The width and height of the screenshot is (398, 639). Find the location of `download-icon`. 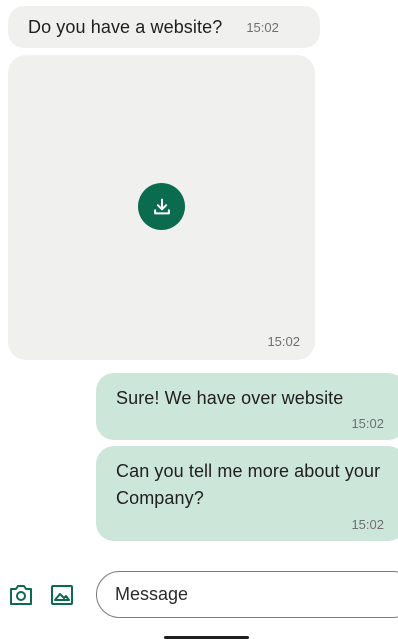

download-icon is located at coordinates (161, 206).